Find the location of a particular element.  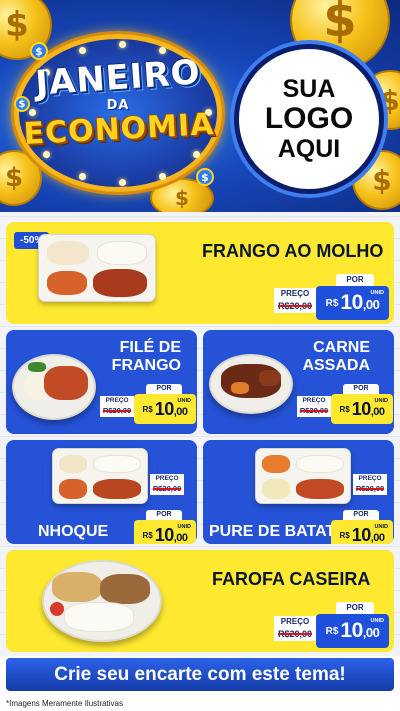

product-name-line2: FRANGO is located at coordinates (146, 365).